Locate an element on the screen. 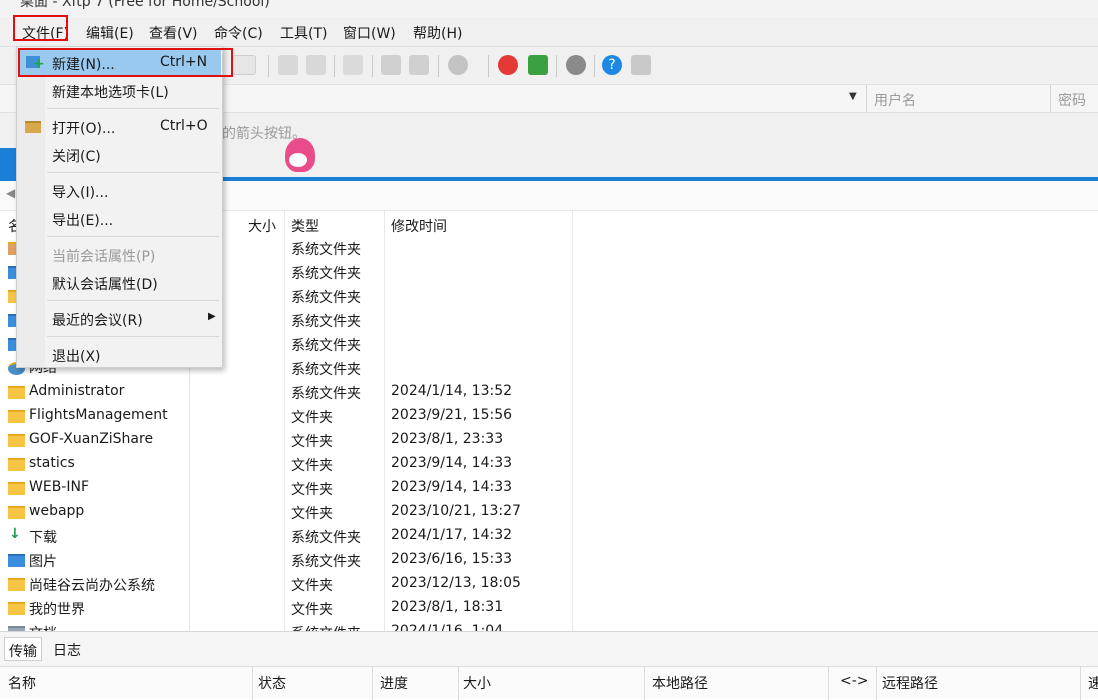  menu-item-close: 关闭(C) is located at coordinates (119, 155).